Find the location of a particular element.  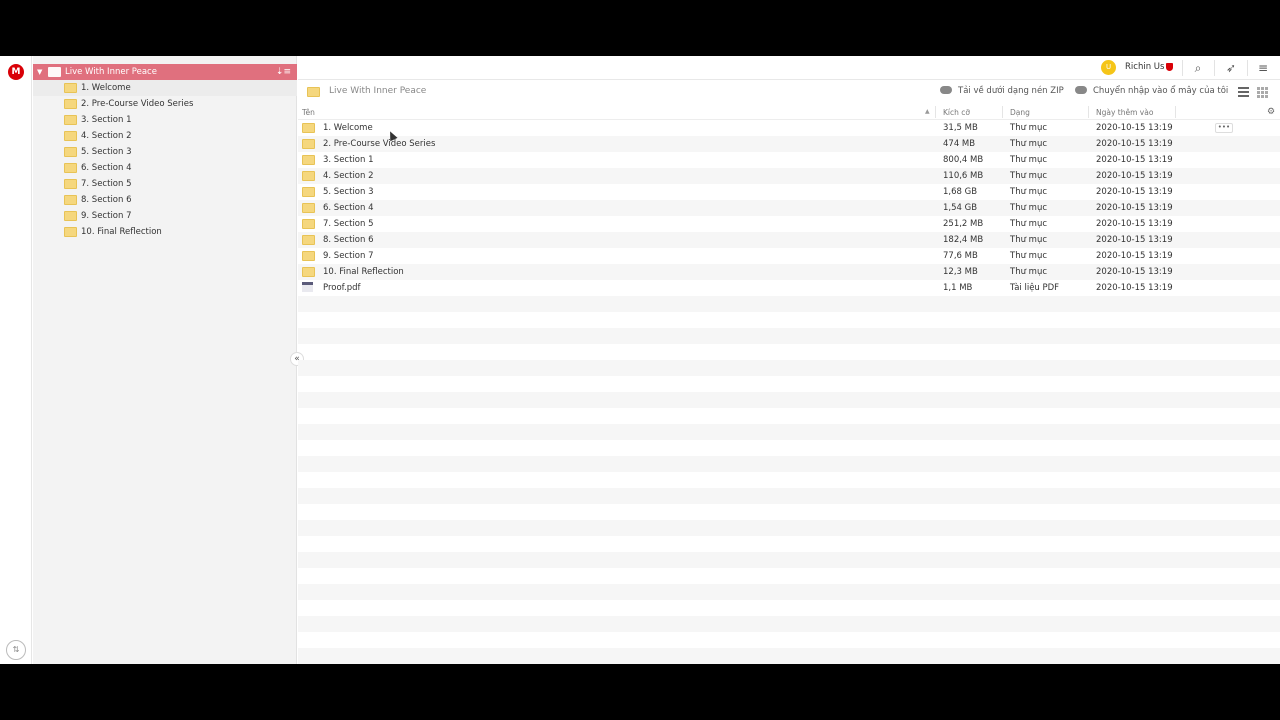

more-options-icon: ••• is located at coordinates (1224, 128).